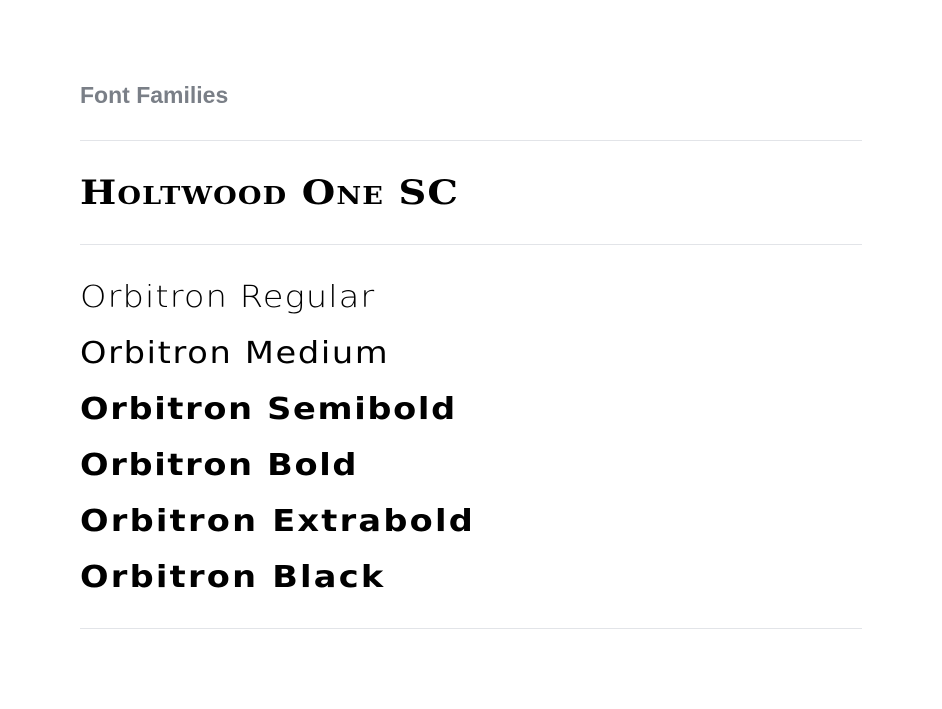  What do you see at coordinates (233, 577) in the screenshot?
I see `font-sample-black: Orbitron Black` at bounding box center [233, 577].